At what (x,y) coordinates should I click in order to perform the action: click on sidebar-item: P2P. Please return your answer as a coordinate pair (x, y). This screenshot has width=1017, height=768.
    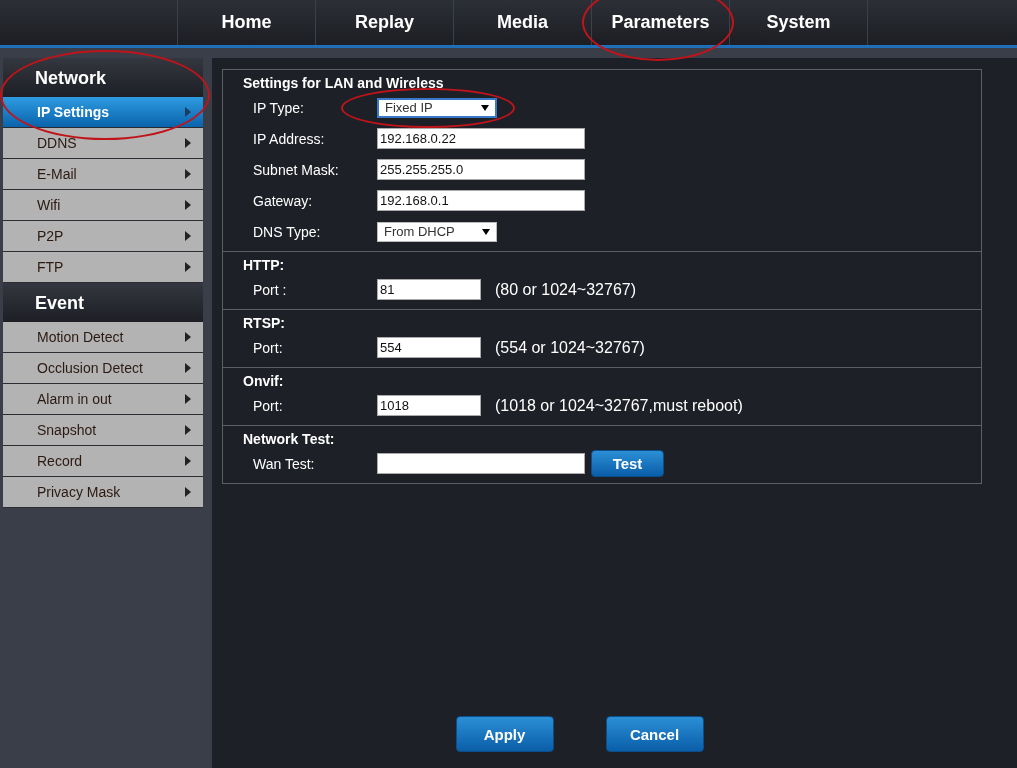
    Looking at the image, I should click on (103, 236).